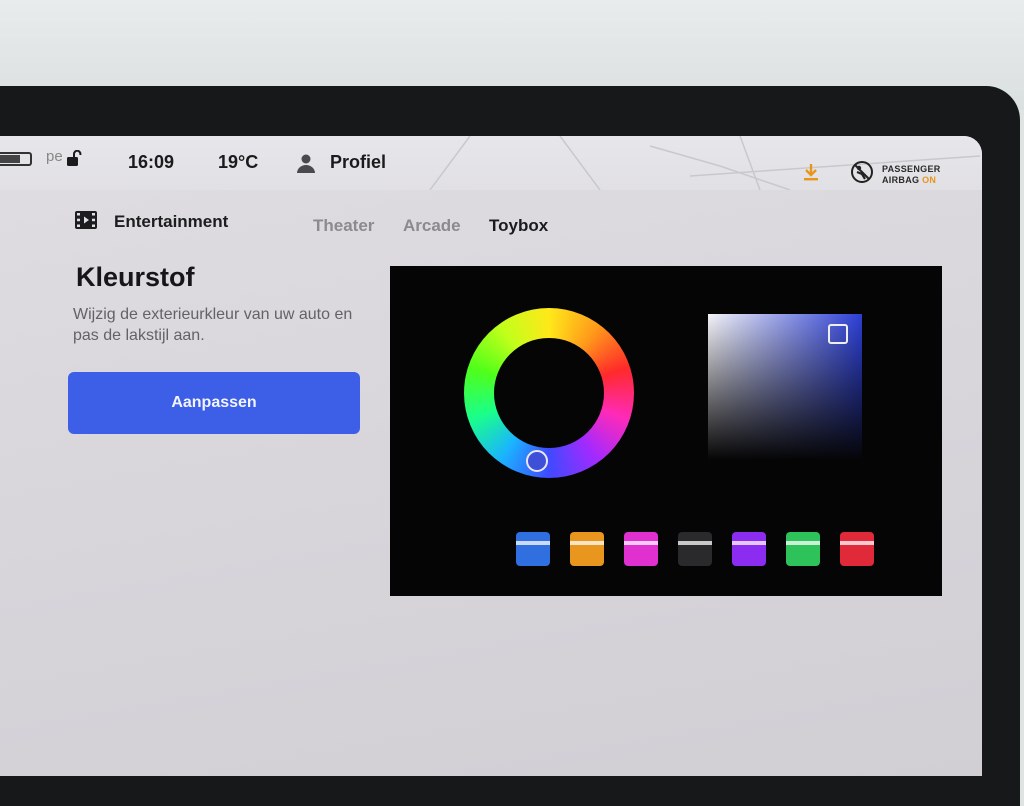 This screenshot has width=1024, height=806. What do you see at coordinates (533, 549) in the screenshot?
I see `swatch-blue` at bounding box center [533, 549].